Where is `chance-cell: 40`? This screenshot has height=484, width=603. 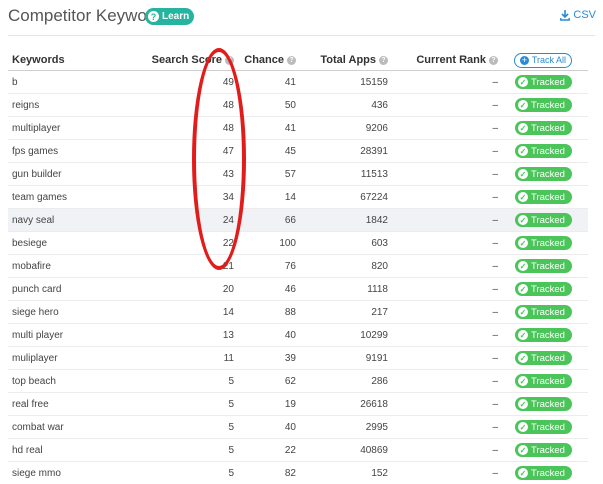
chance-cell: 40 is located at coordinates (290, 335).